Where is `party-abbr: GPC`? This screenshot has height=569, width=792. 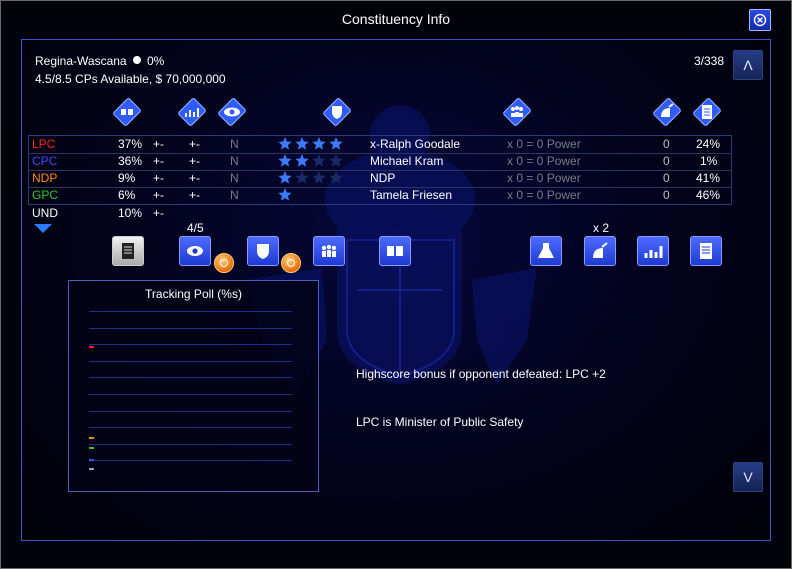
party-abbr: GPC is located at coordinates (45, 195).